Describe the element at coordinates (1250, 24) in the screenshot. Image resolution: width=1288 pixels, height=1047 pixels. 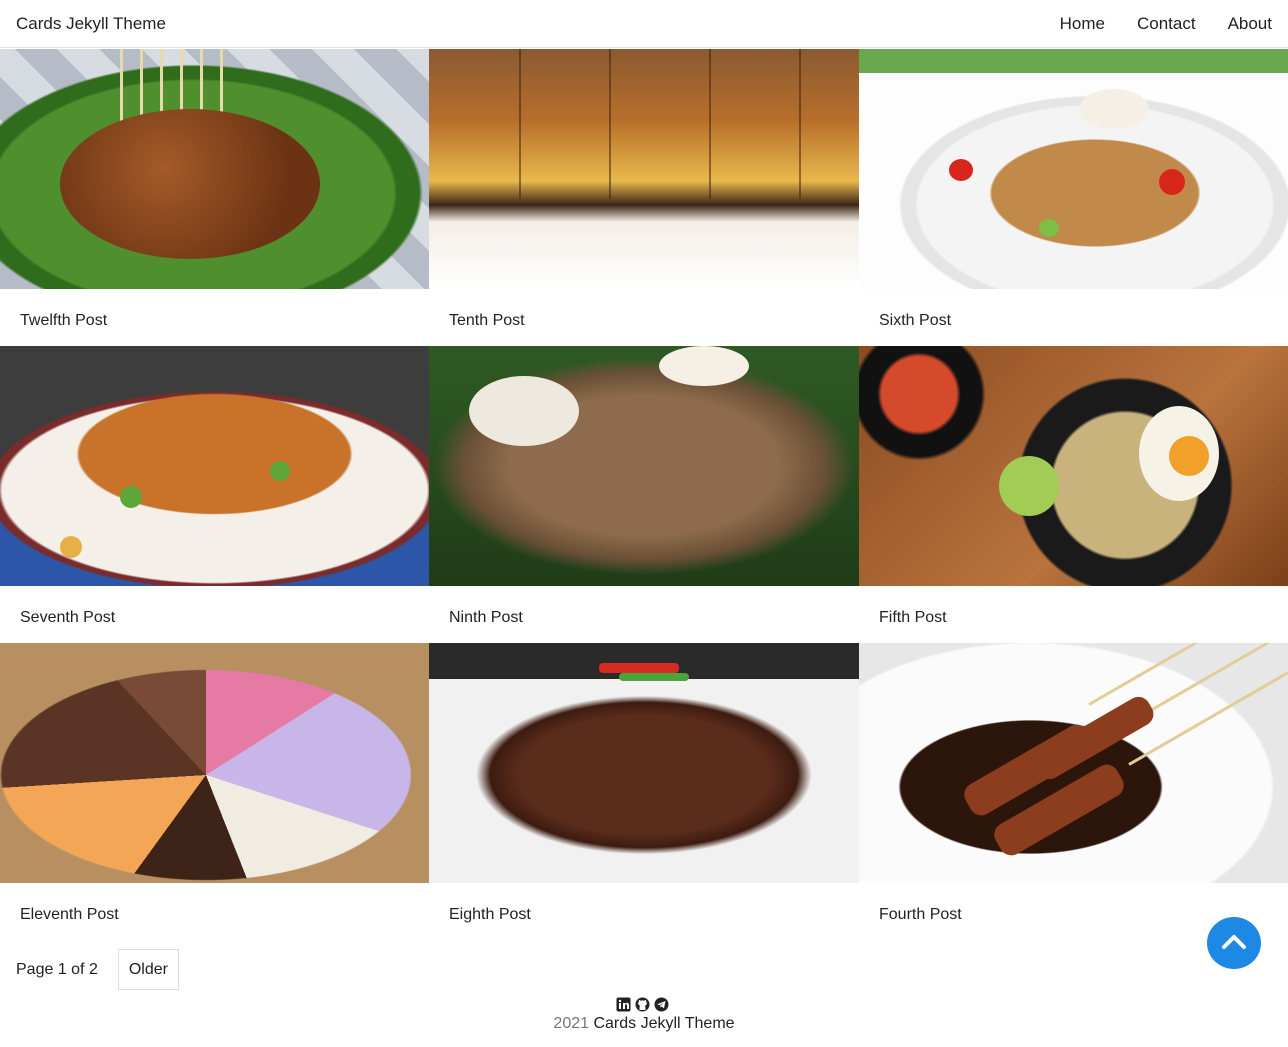
I see `nav-about-link: About` at that location.